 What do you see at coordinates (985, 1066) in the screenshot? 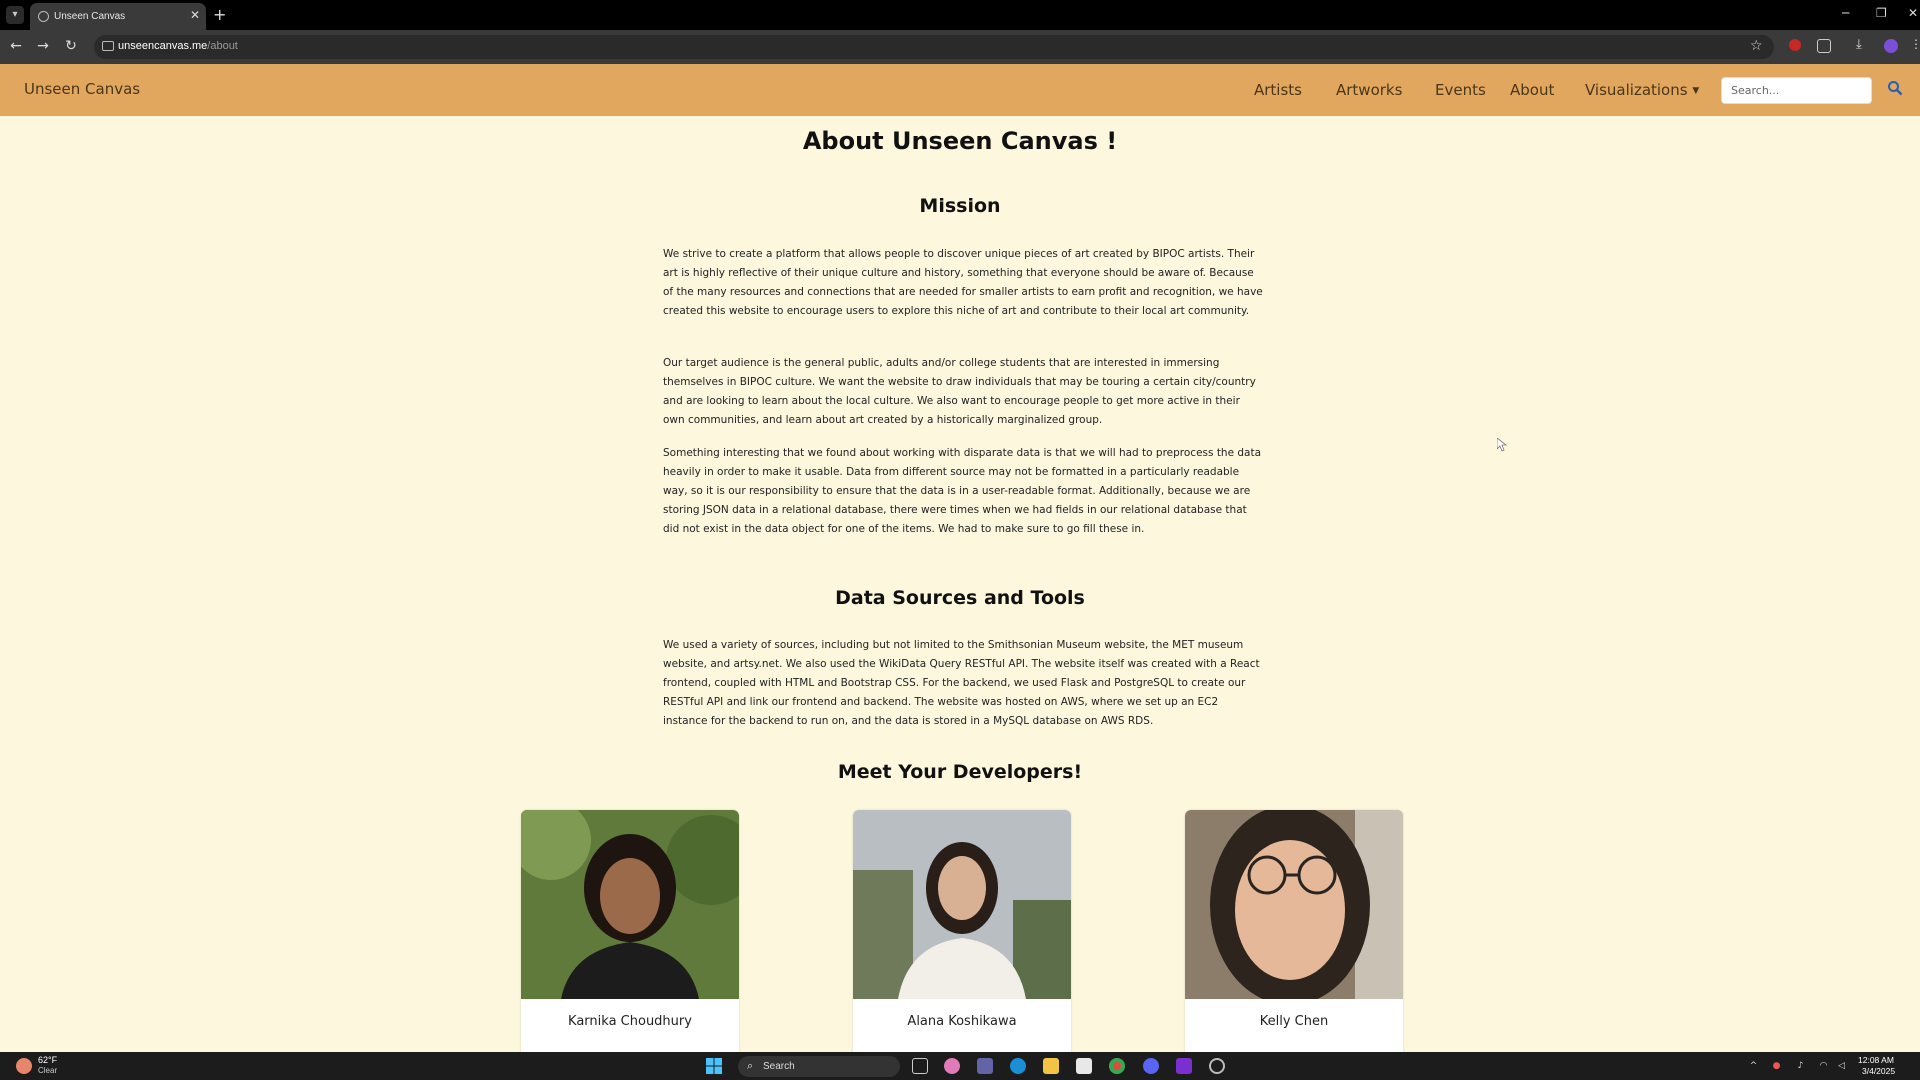
I see `teams-icon` at bounding box center [985, 1066].